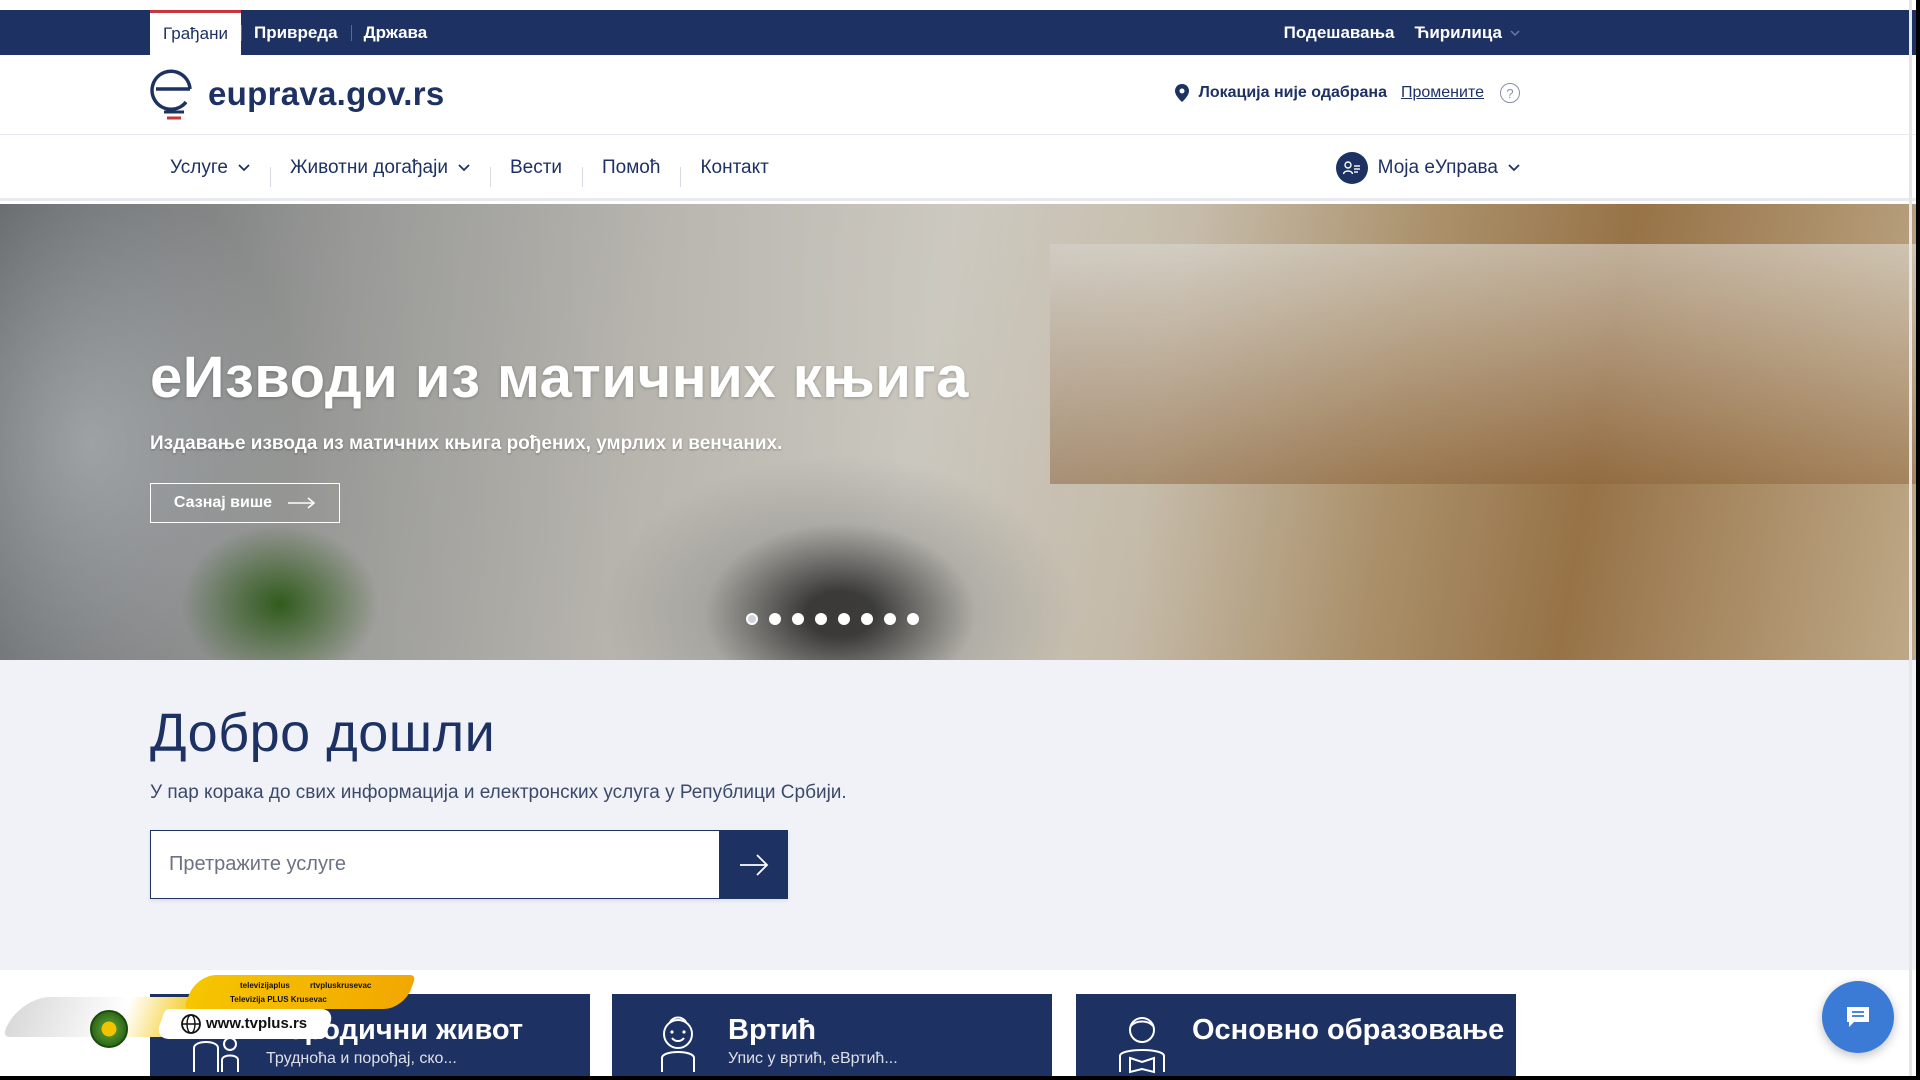  Describe the element at coordinates (678, 1044) in the screenshot. I see `child-icon` at that location.